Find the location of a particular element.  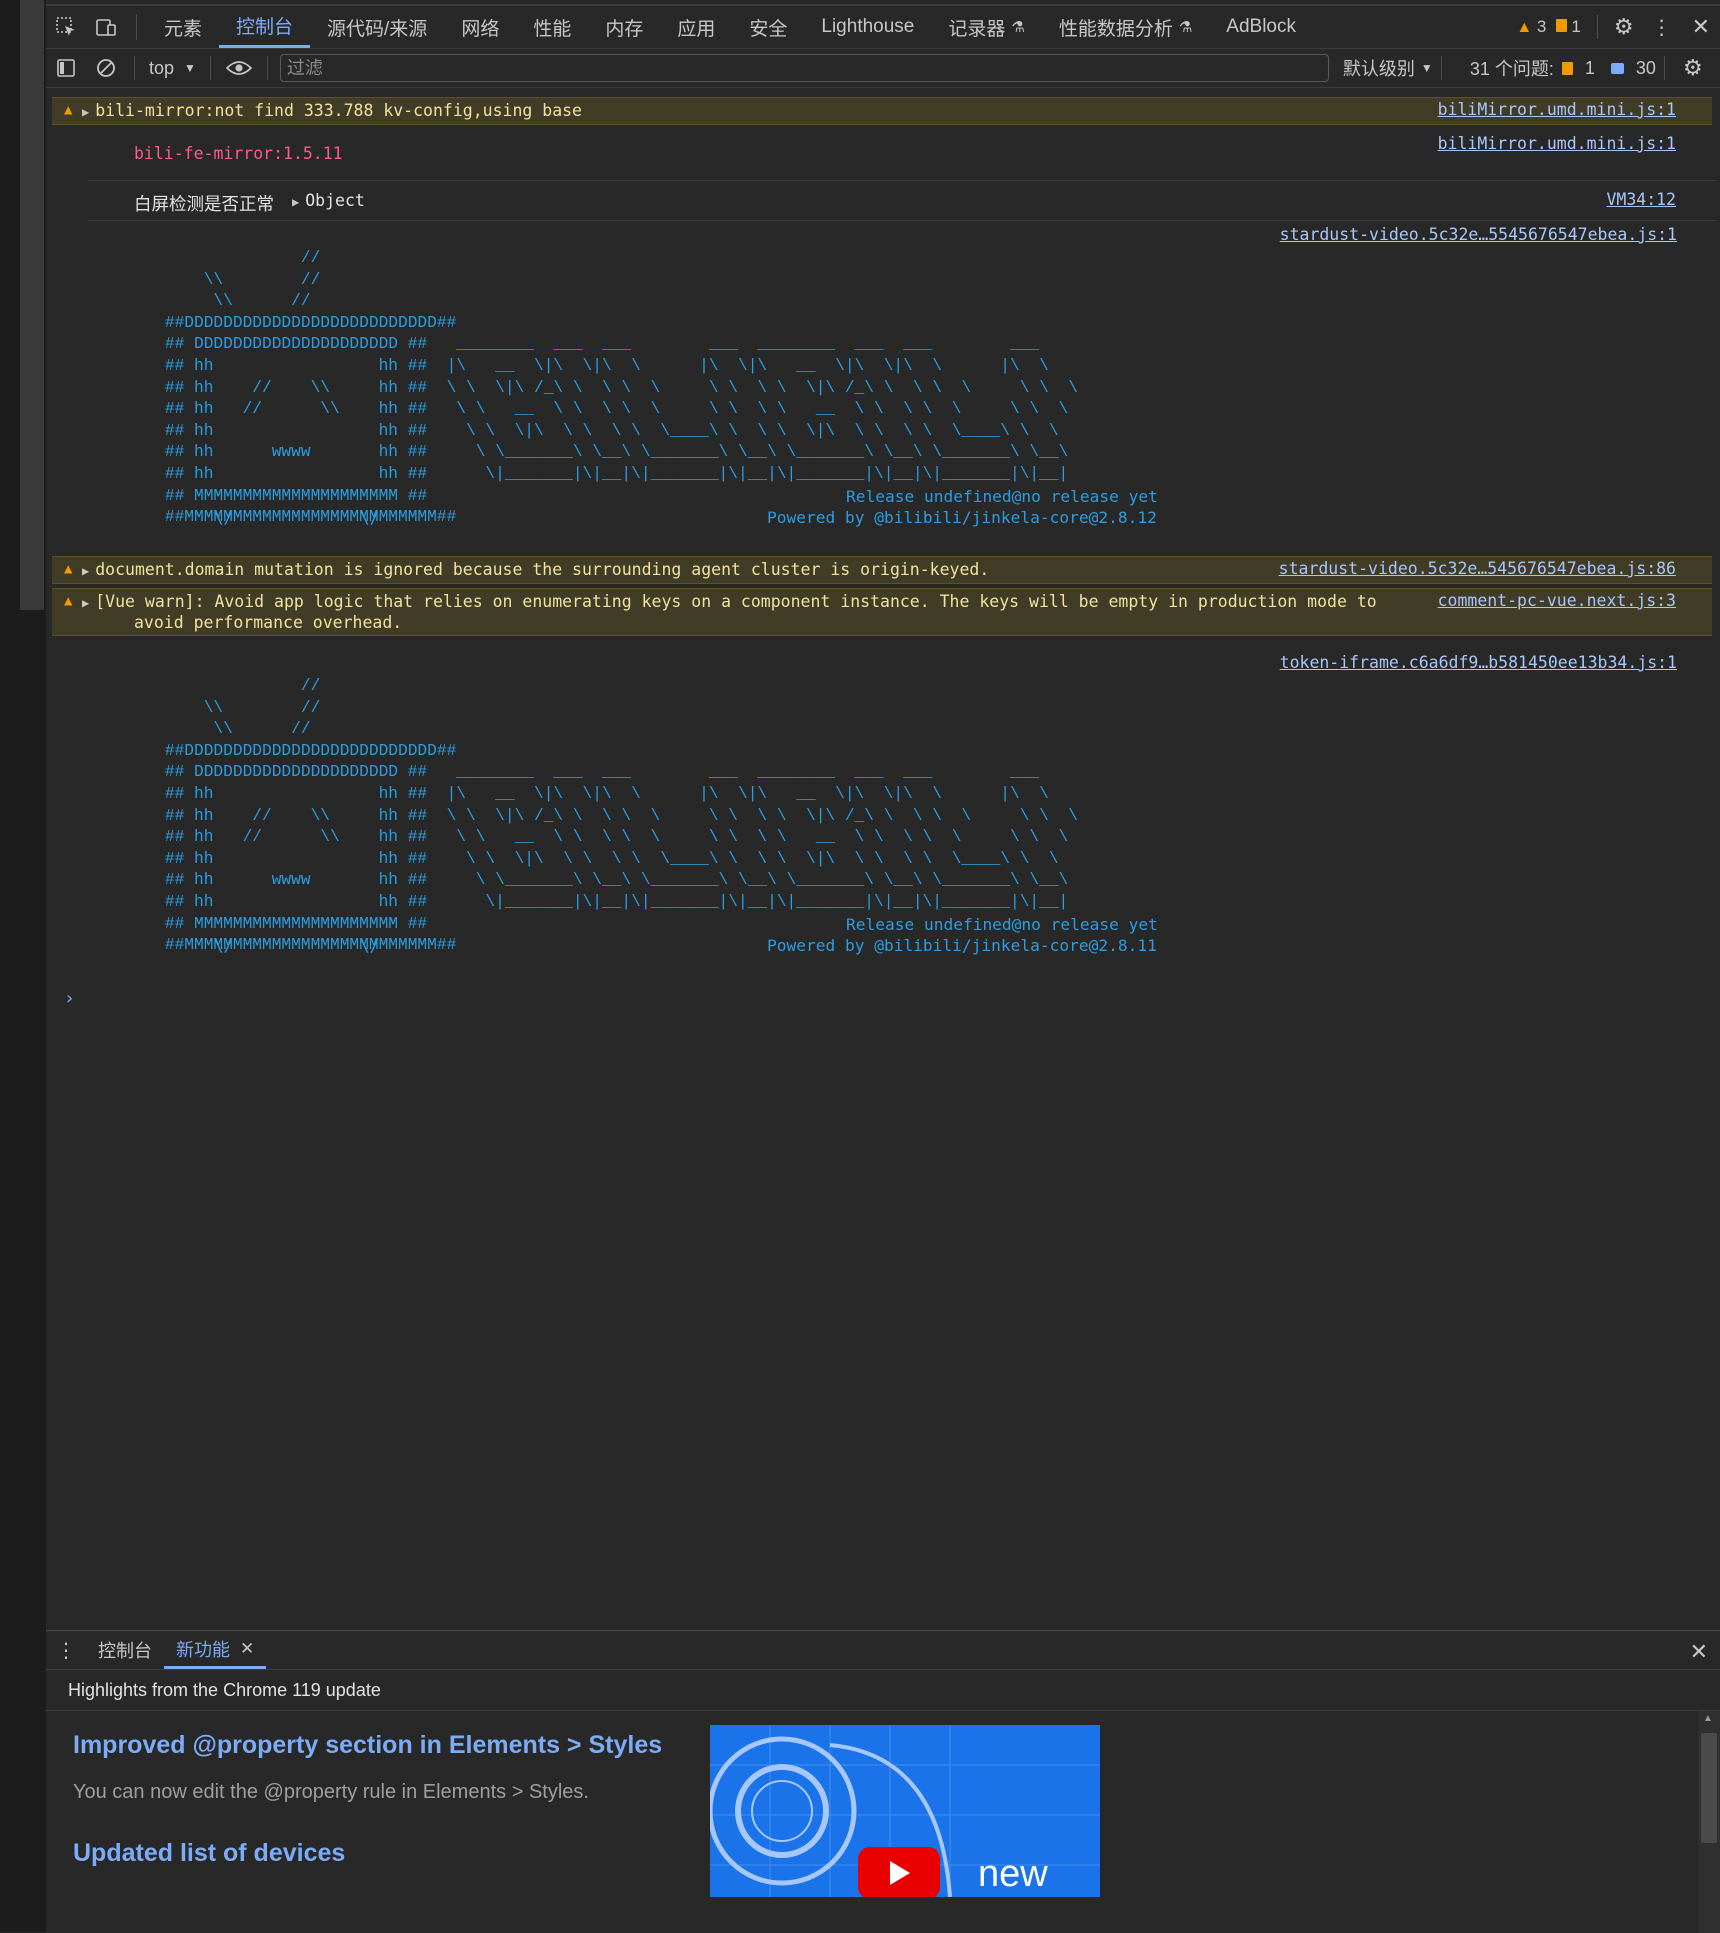

tab-performance-insights: 性能数据分析 ⚗ is located at coordinates (1125, 27).